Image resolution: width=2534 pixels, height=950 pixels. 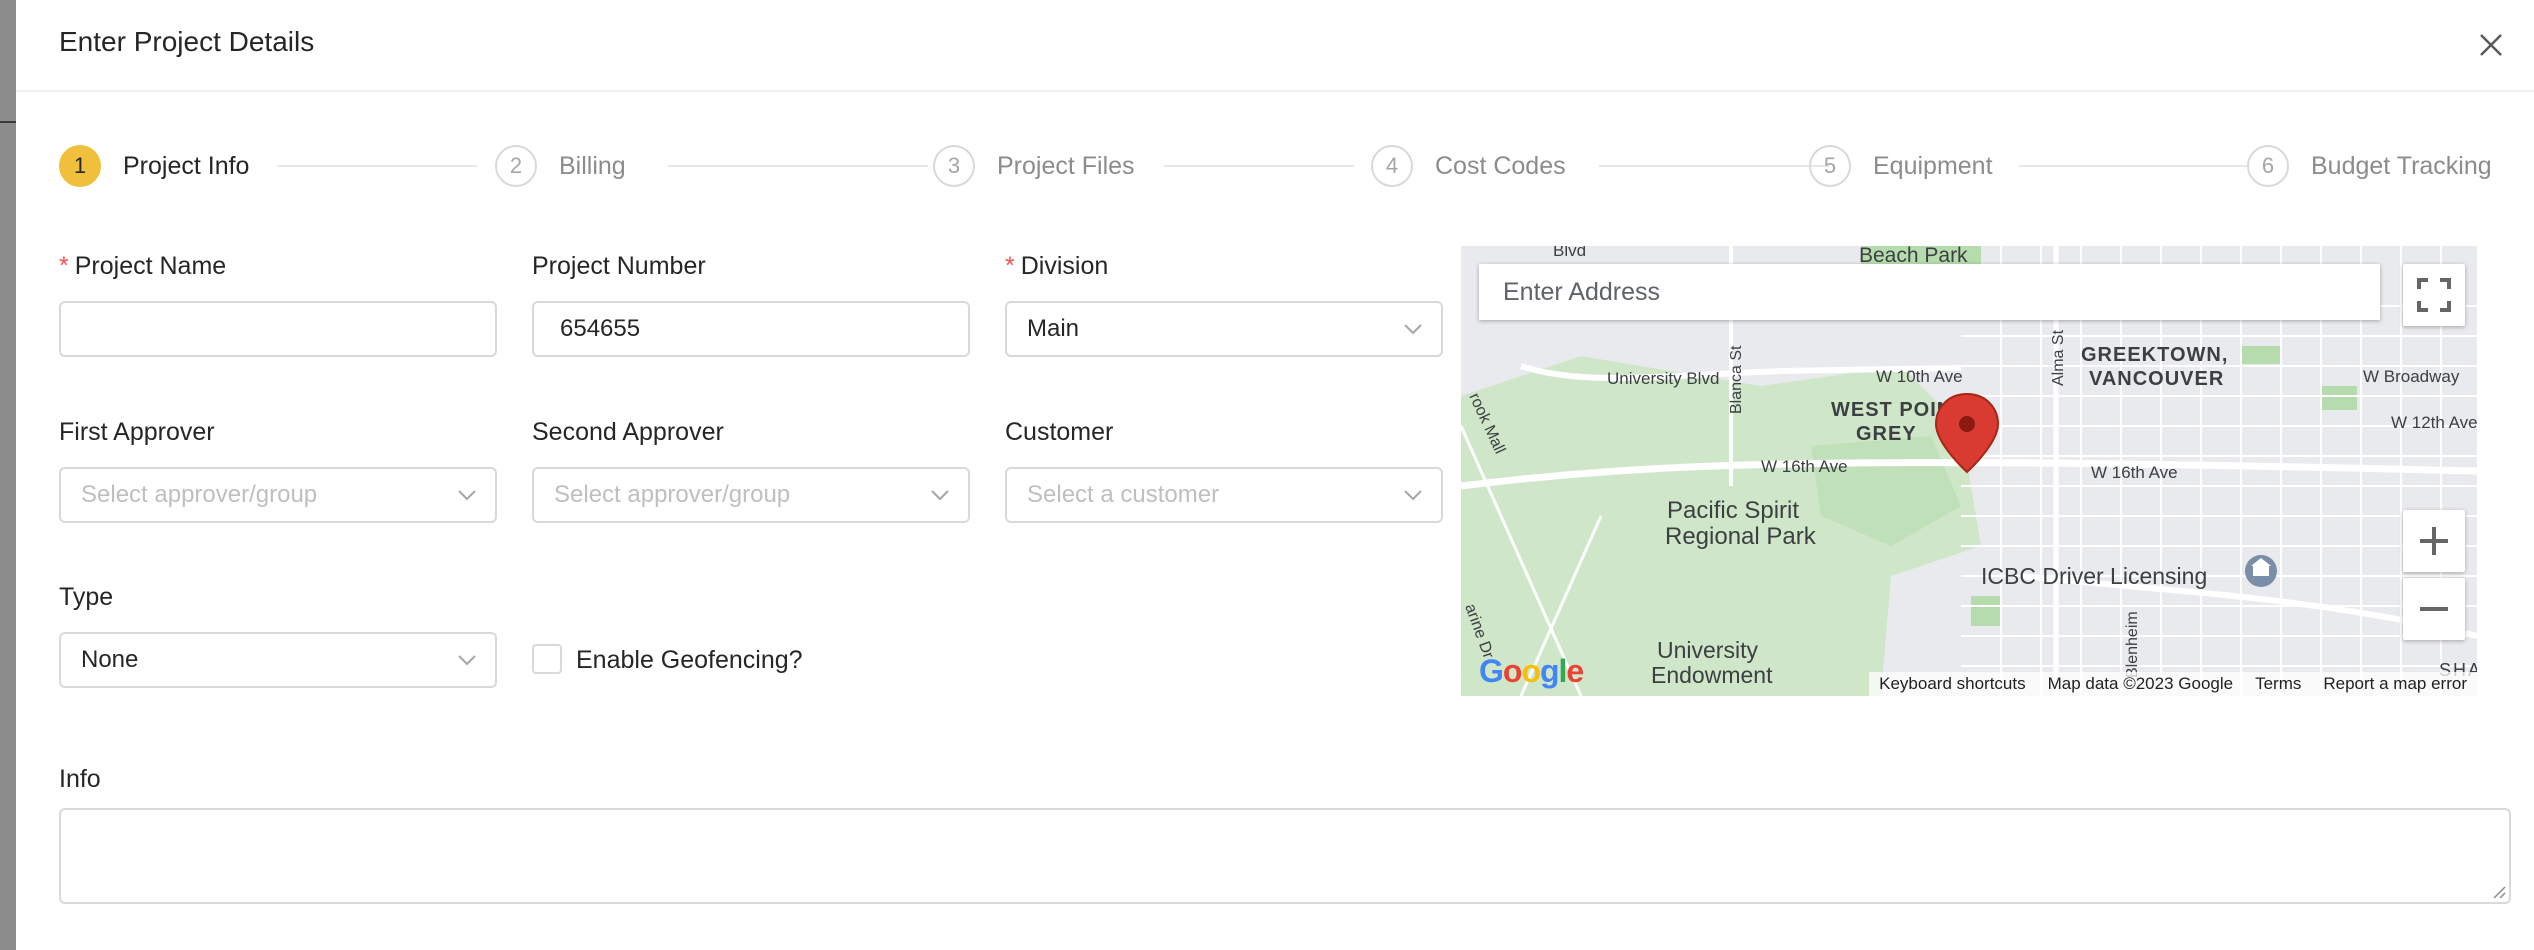 I want to click on zoom-in-button, so click(x=2434, y=541).